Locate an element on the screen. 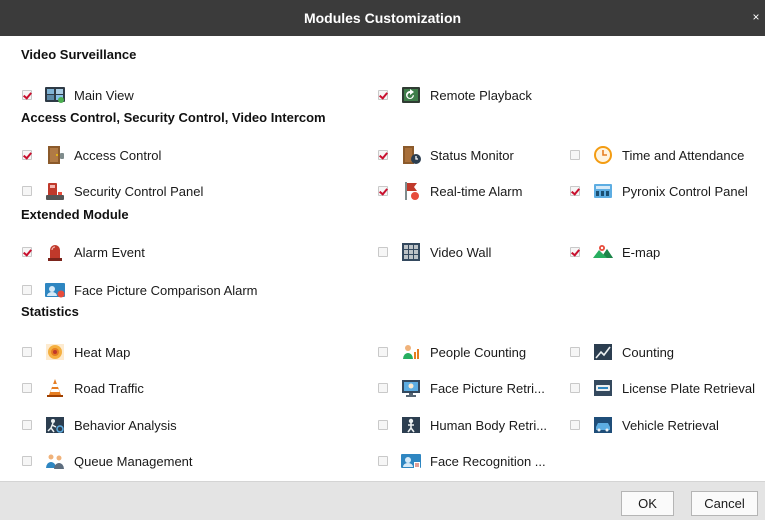 The width and height of the screenshot is (765, 520). alarm-event-label: Alarm Event is located at coordinates (109, 252).